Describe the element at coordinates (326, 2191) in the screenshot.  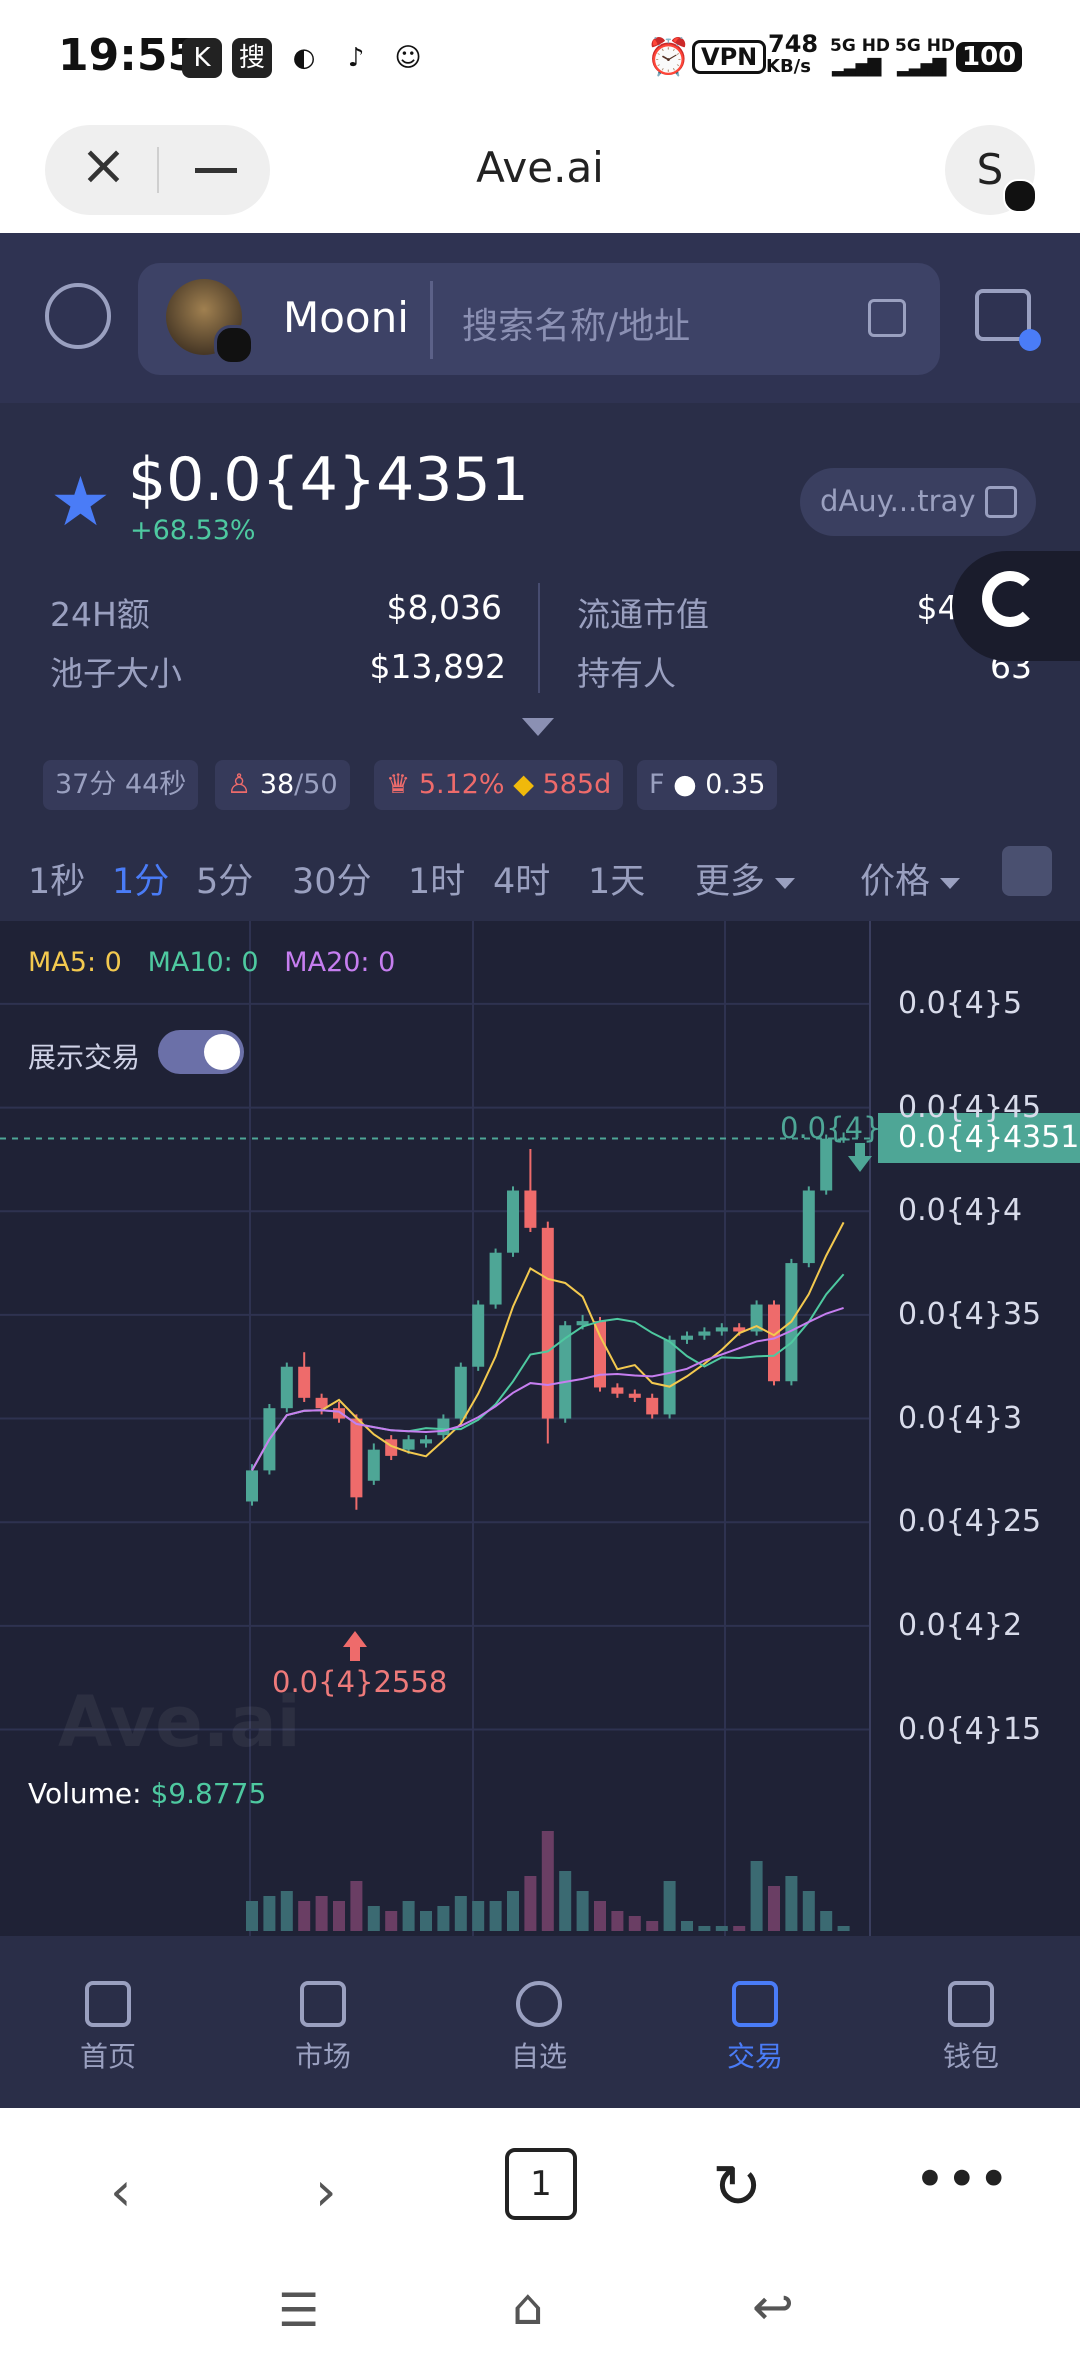
I see `forward-icon: ›` at that location.